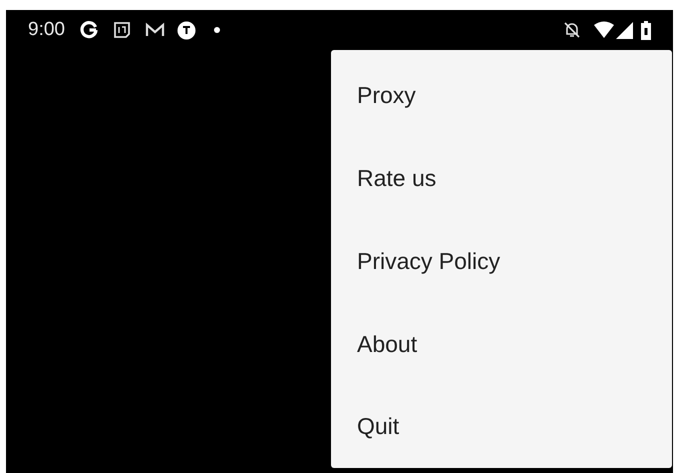  Describe the element at coordinates (572, 30) in the screenshot. I see `bell-off-icon` at that location.